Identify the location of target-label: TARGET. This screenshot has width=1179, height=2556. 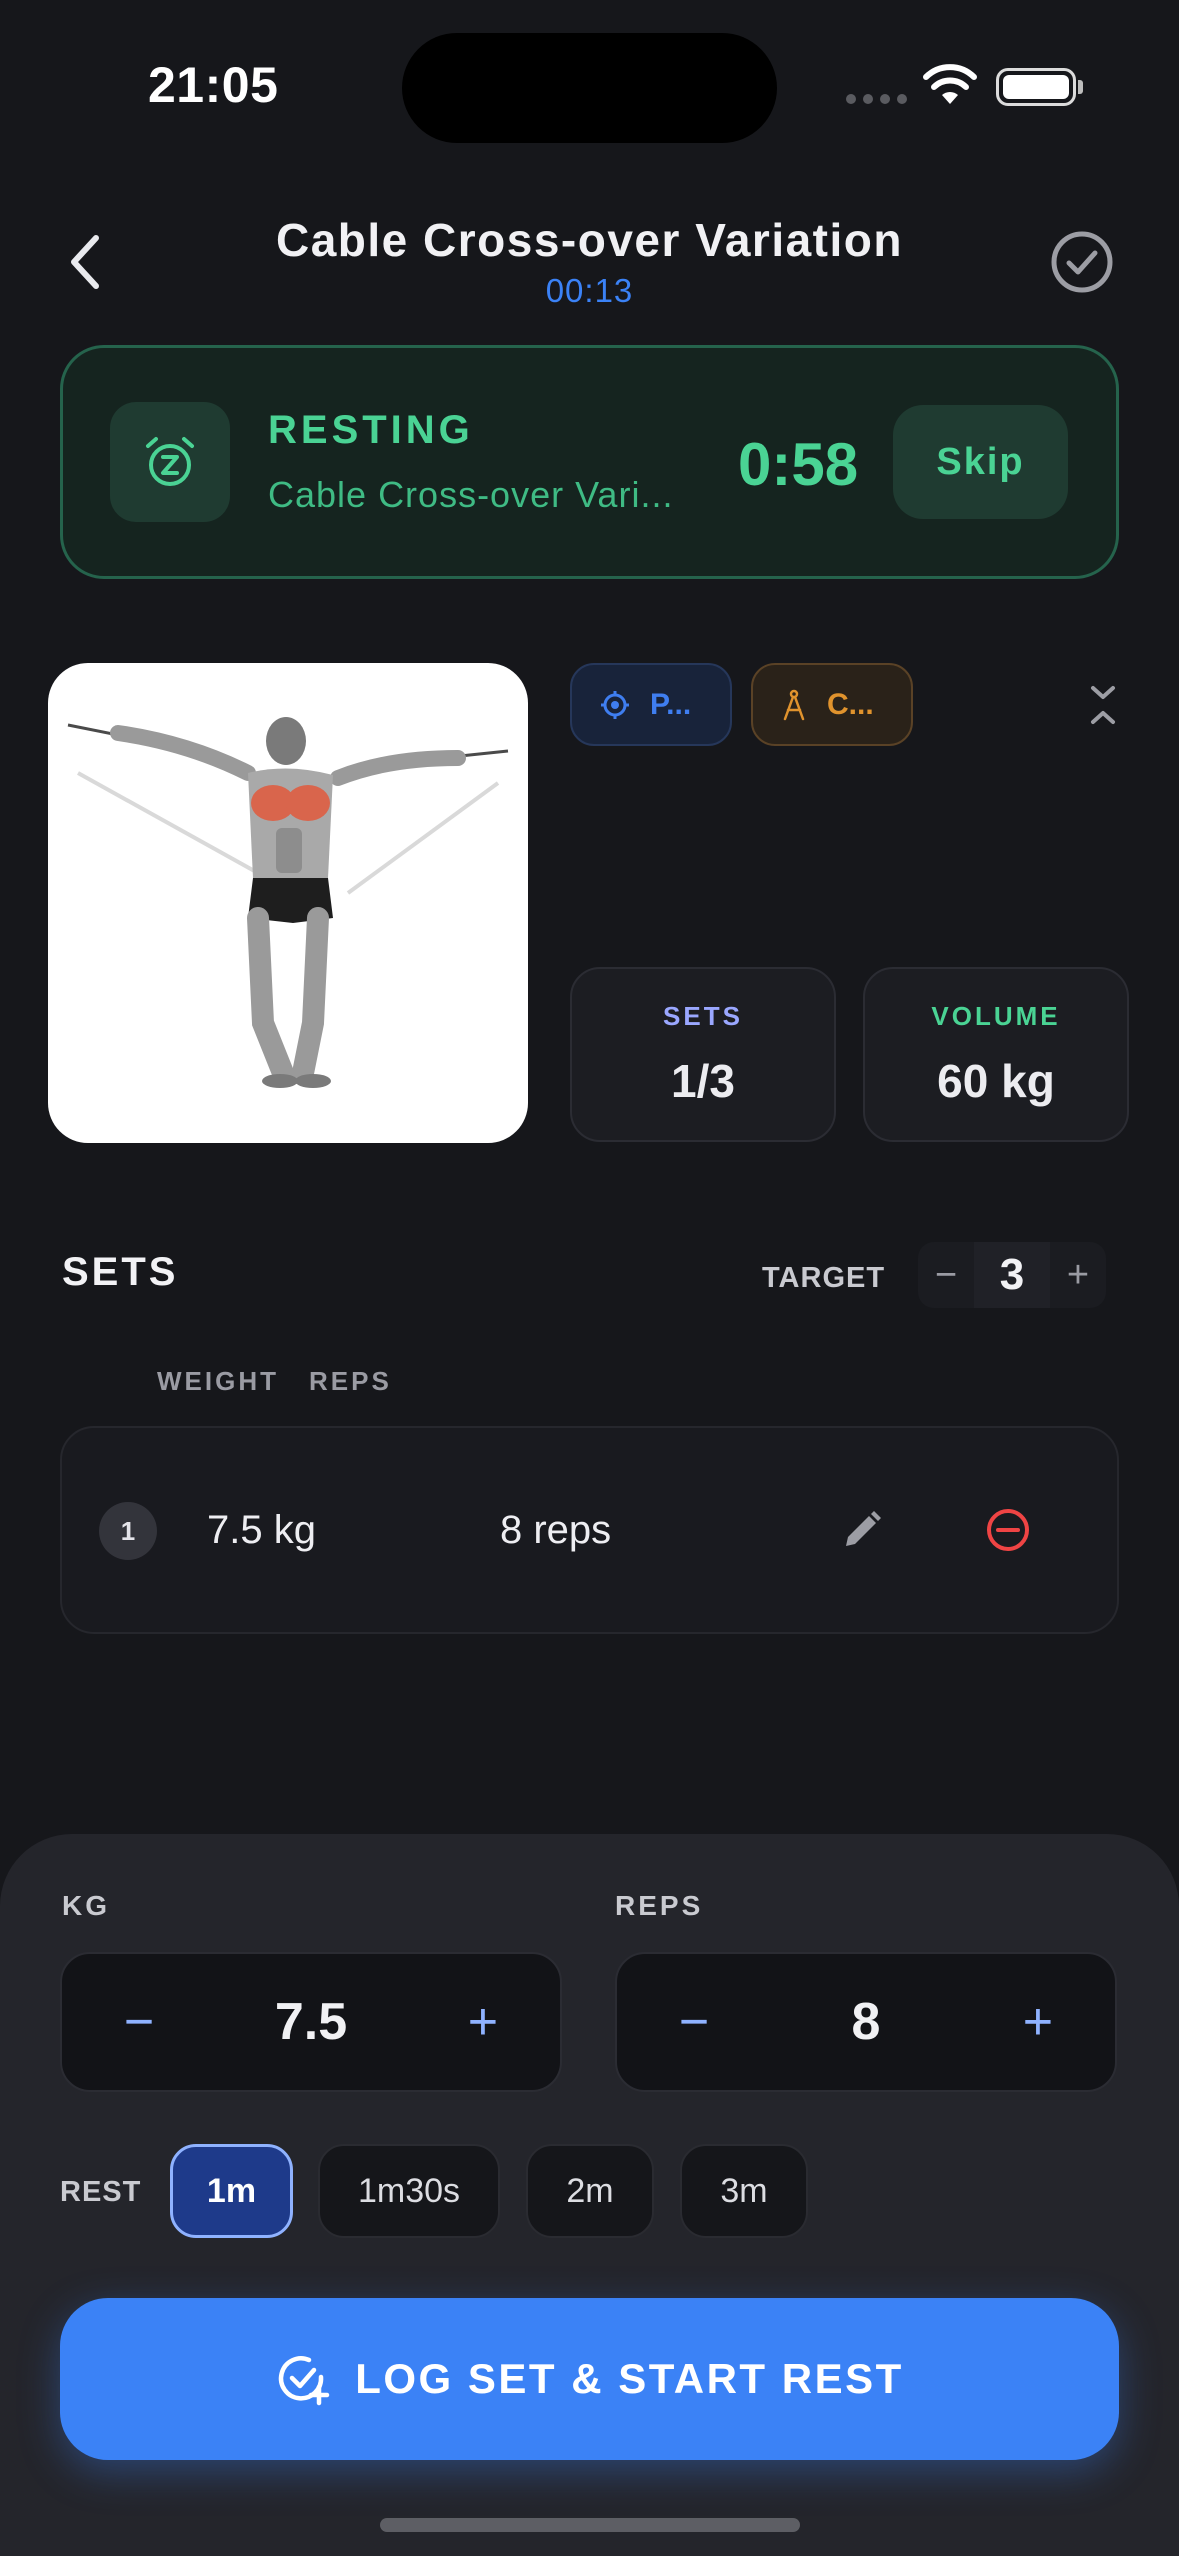
(824, 1278).